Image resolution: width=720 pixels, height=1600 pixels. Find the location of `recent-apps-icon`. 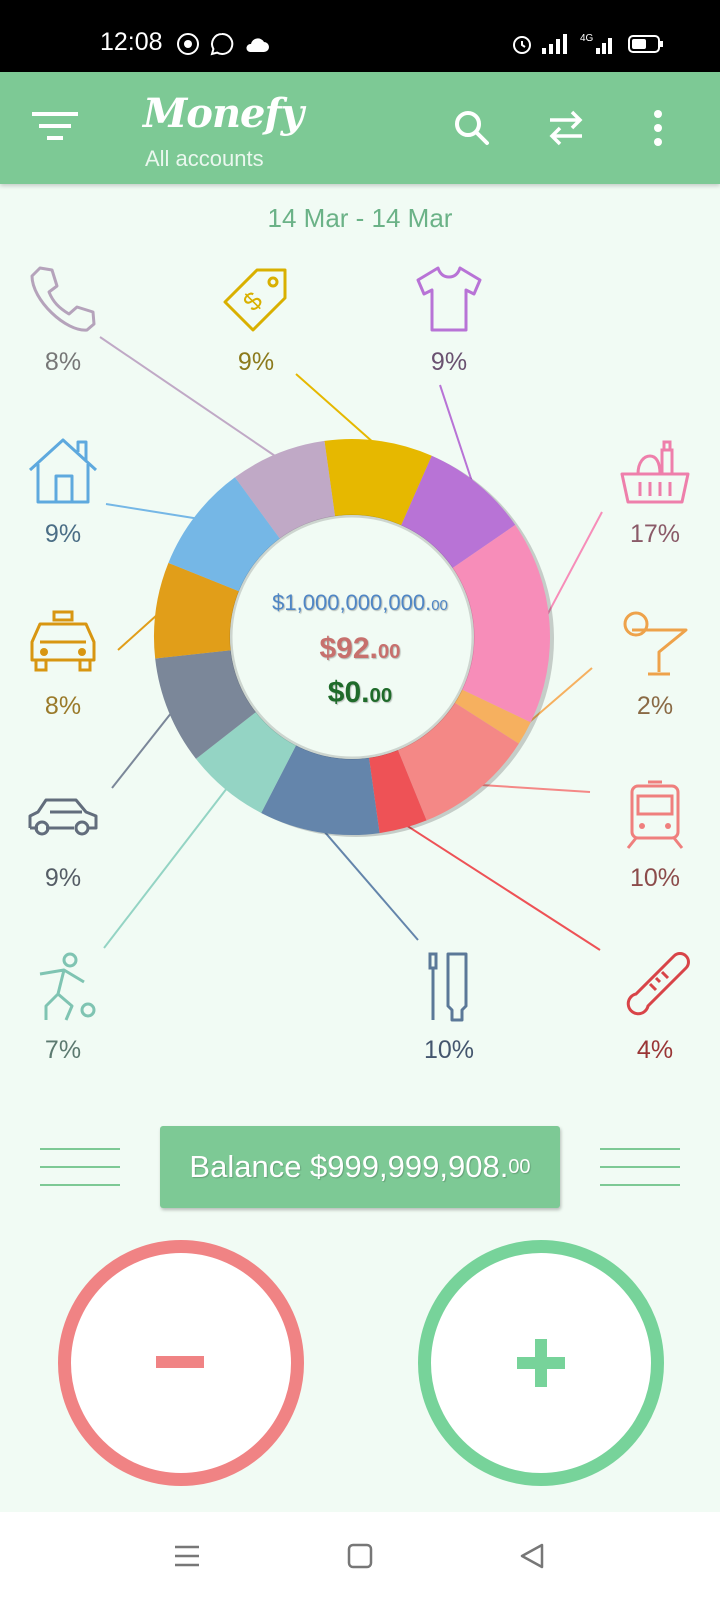

recent-apps-icon is located at coordinates (187, 1556).